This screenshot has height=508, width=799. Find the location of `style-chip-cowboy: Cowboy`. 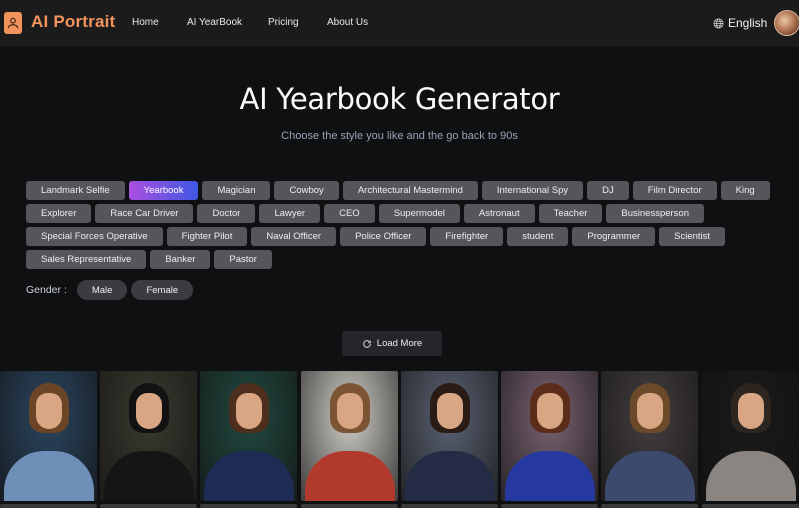

style-chip-cowboy: Cowboy is located at coordinates (306, 190).